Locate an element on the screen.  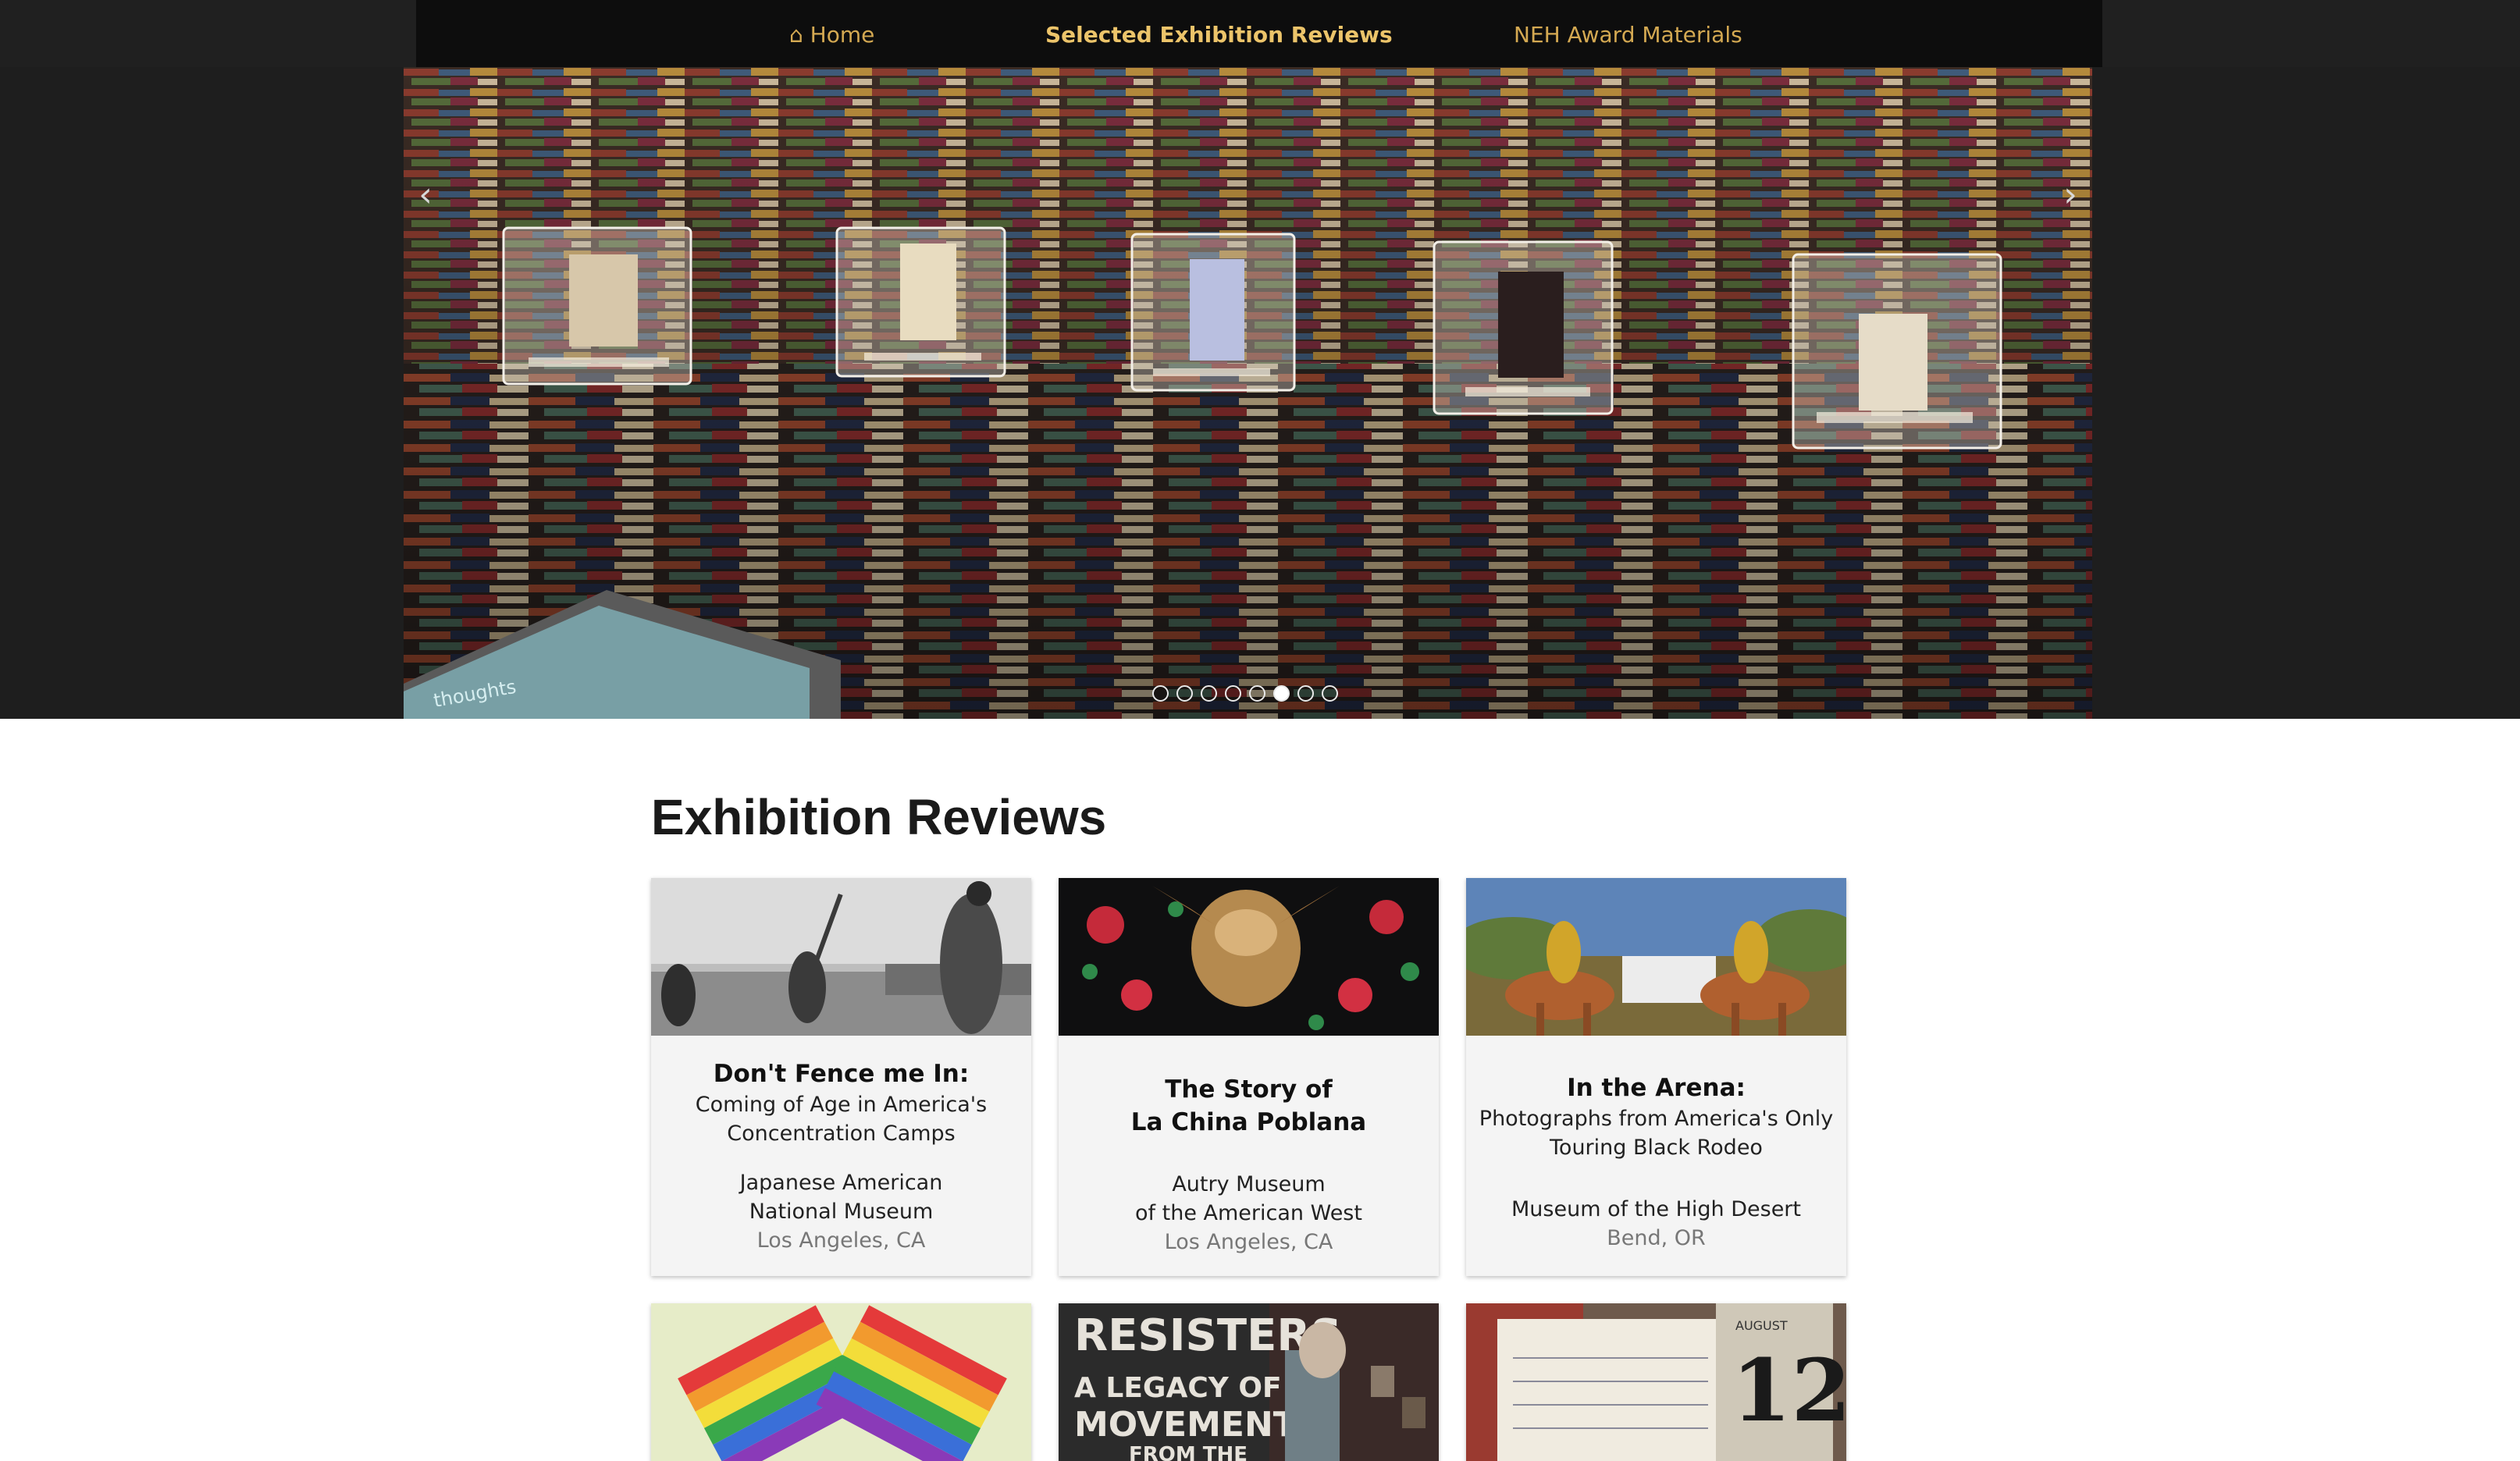
review-card-rainbow-flags is located at coordinates (841, 1382).